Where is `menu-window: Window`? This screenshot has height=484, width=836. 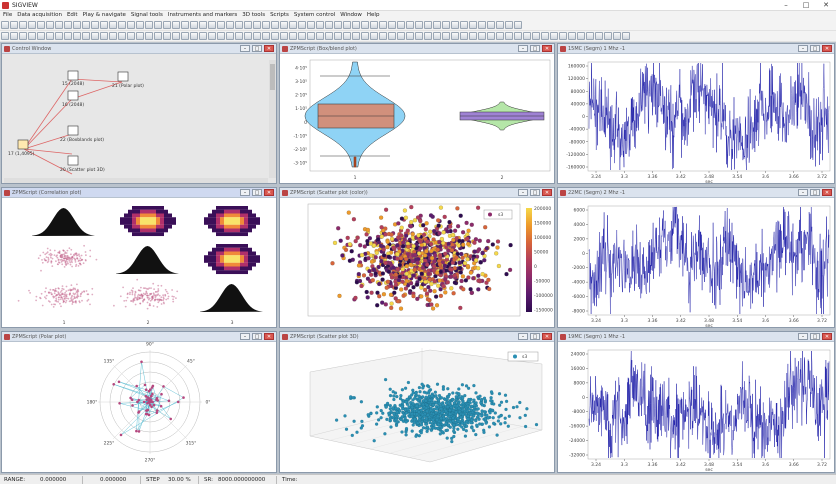
menu-window: Window is located at coordinates (350, 14).